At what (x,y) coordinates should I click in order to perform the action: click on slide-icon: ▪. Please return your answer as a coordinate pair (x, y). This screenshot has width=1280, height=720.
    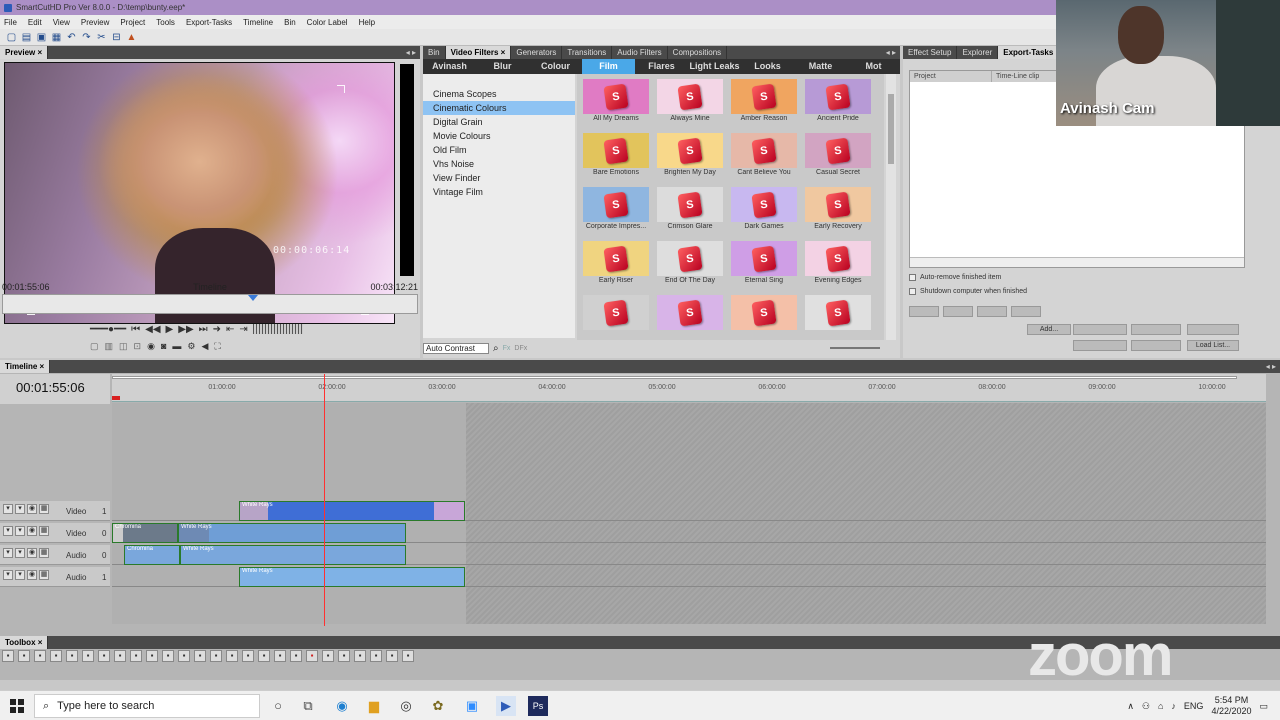
    Looking at the image, I should click on (104, 656).